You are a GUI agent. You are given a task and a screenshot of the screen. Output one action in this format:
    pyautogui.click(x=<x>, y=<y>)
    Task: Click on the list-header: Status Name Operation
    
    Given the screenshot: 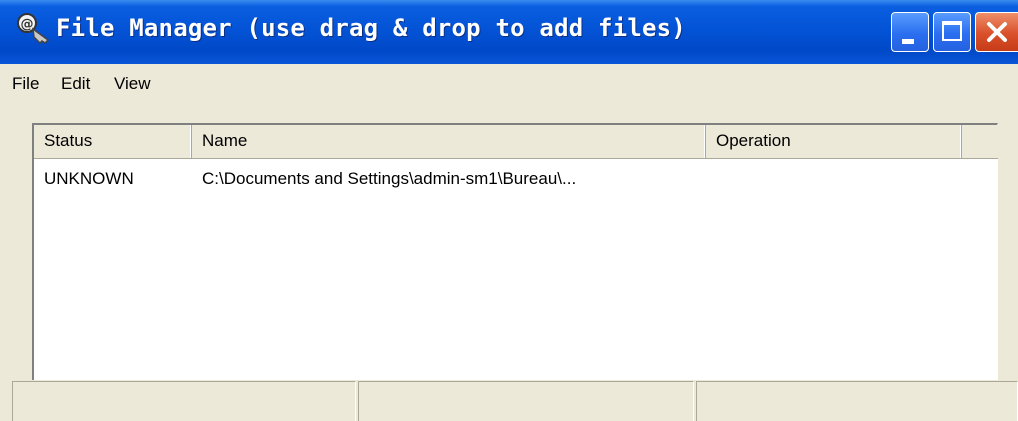 What is the action you would take?
    pyautogui.click(x=516, y=142)
    